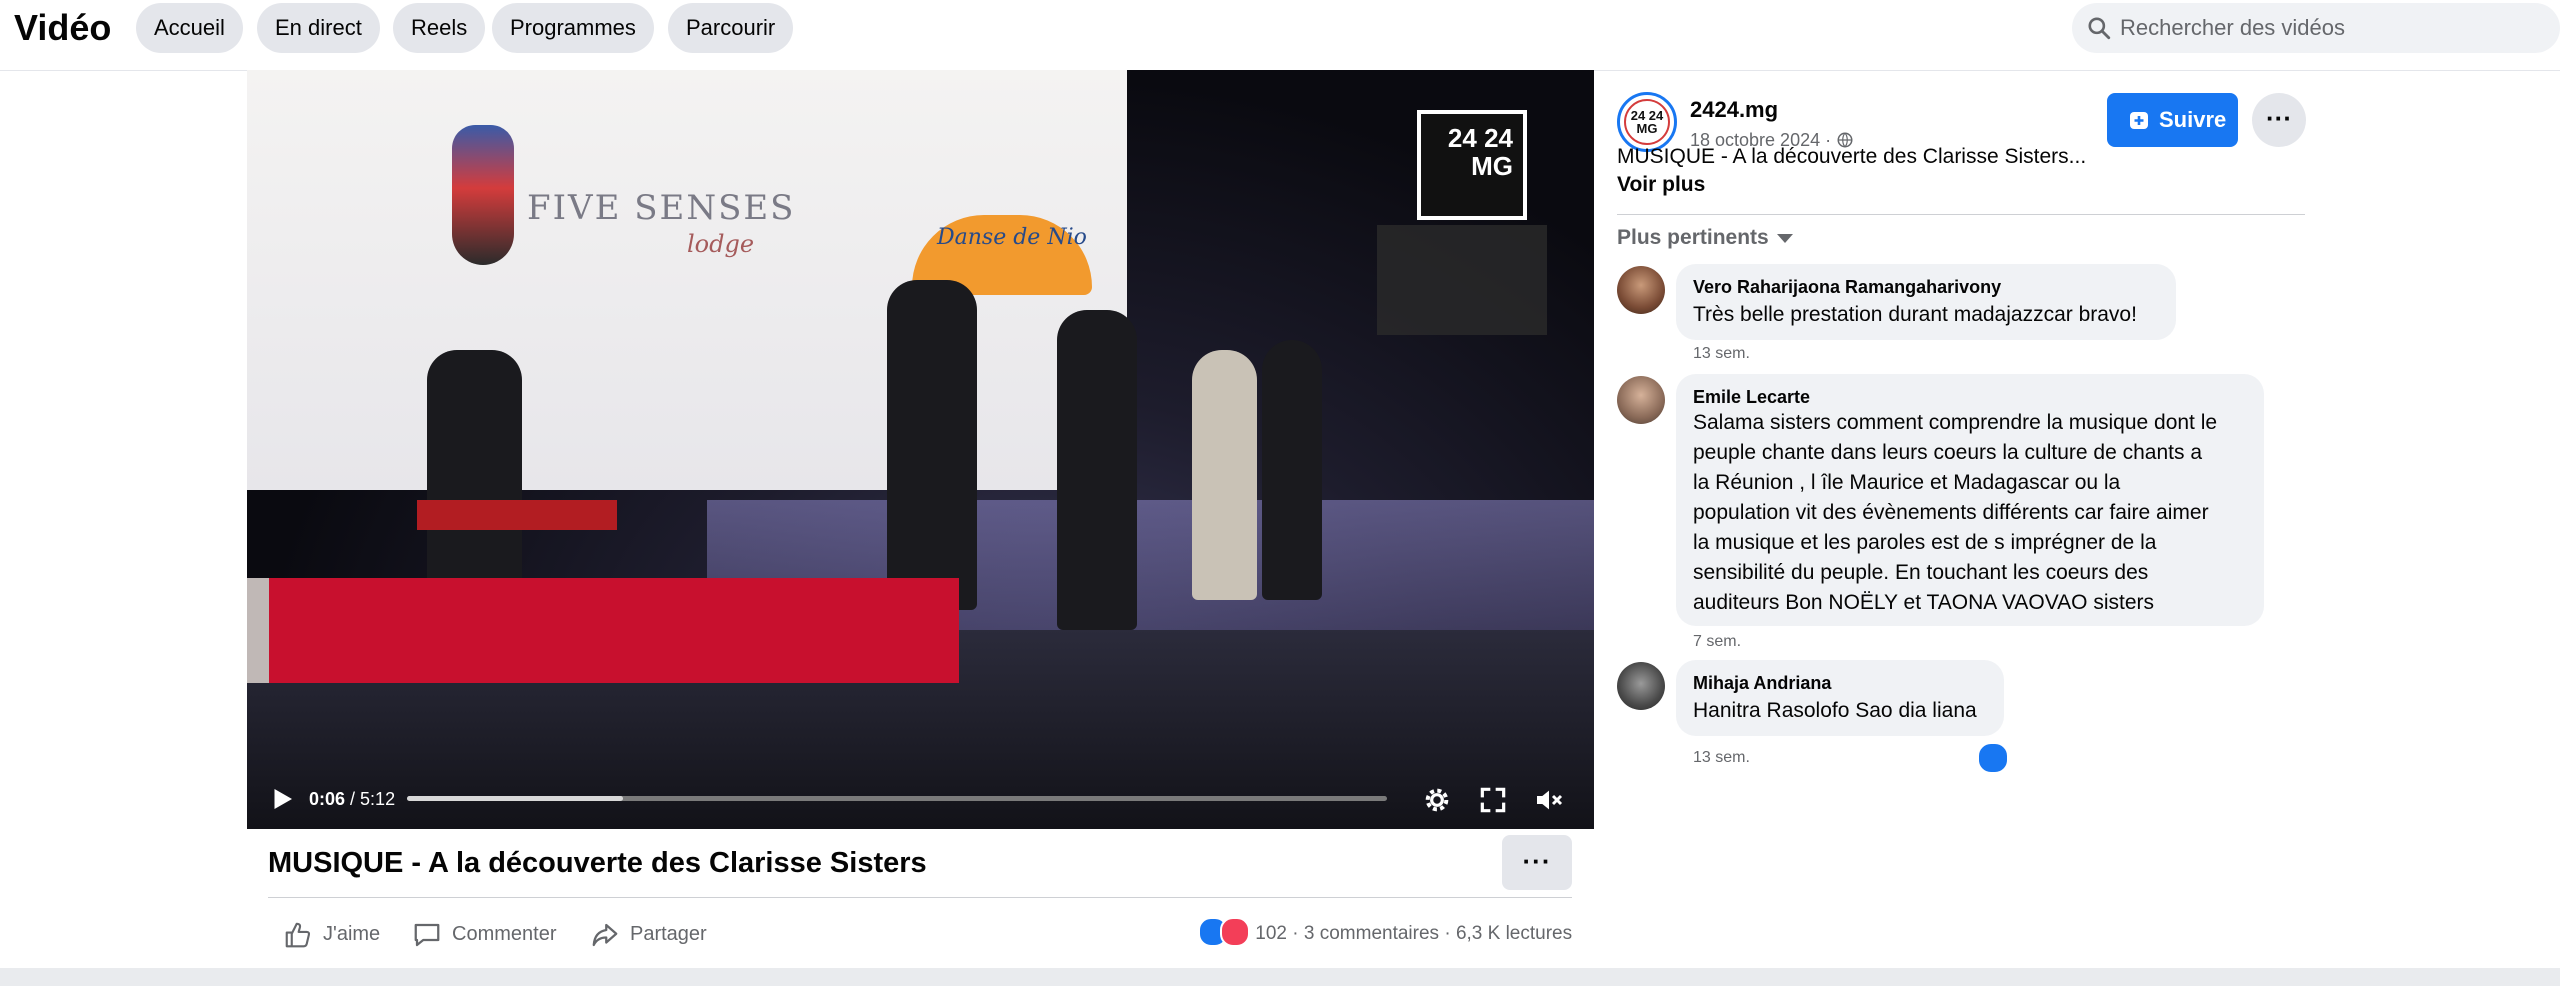 This screenshot has height=986, width=2560. What do you see at coordinates (504, 934) in the screenshot?
I see `comment-label: Commenter` at bounding box center [504, 934].